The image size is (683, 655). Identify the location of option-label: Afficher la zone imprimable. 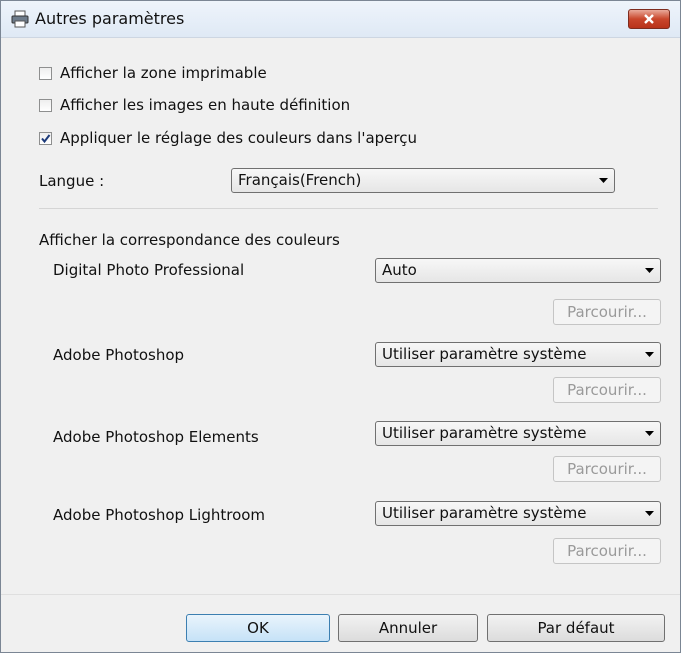
(163, 73).